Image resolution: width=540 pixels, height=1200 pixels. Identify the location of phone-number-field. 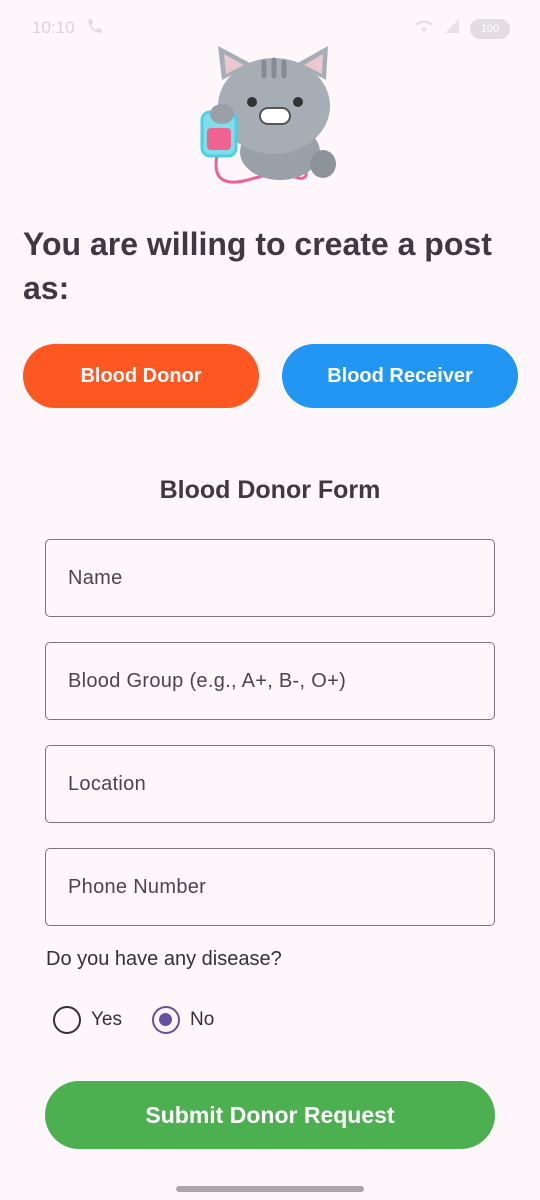
(270, 887).